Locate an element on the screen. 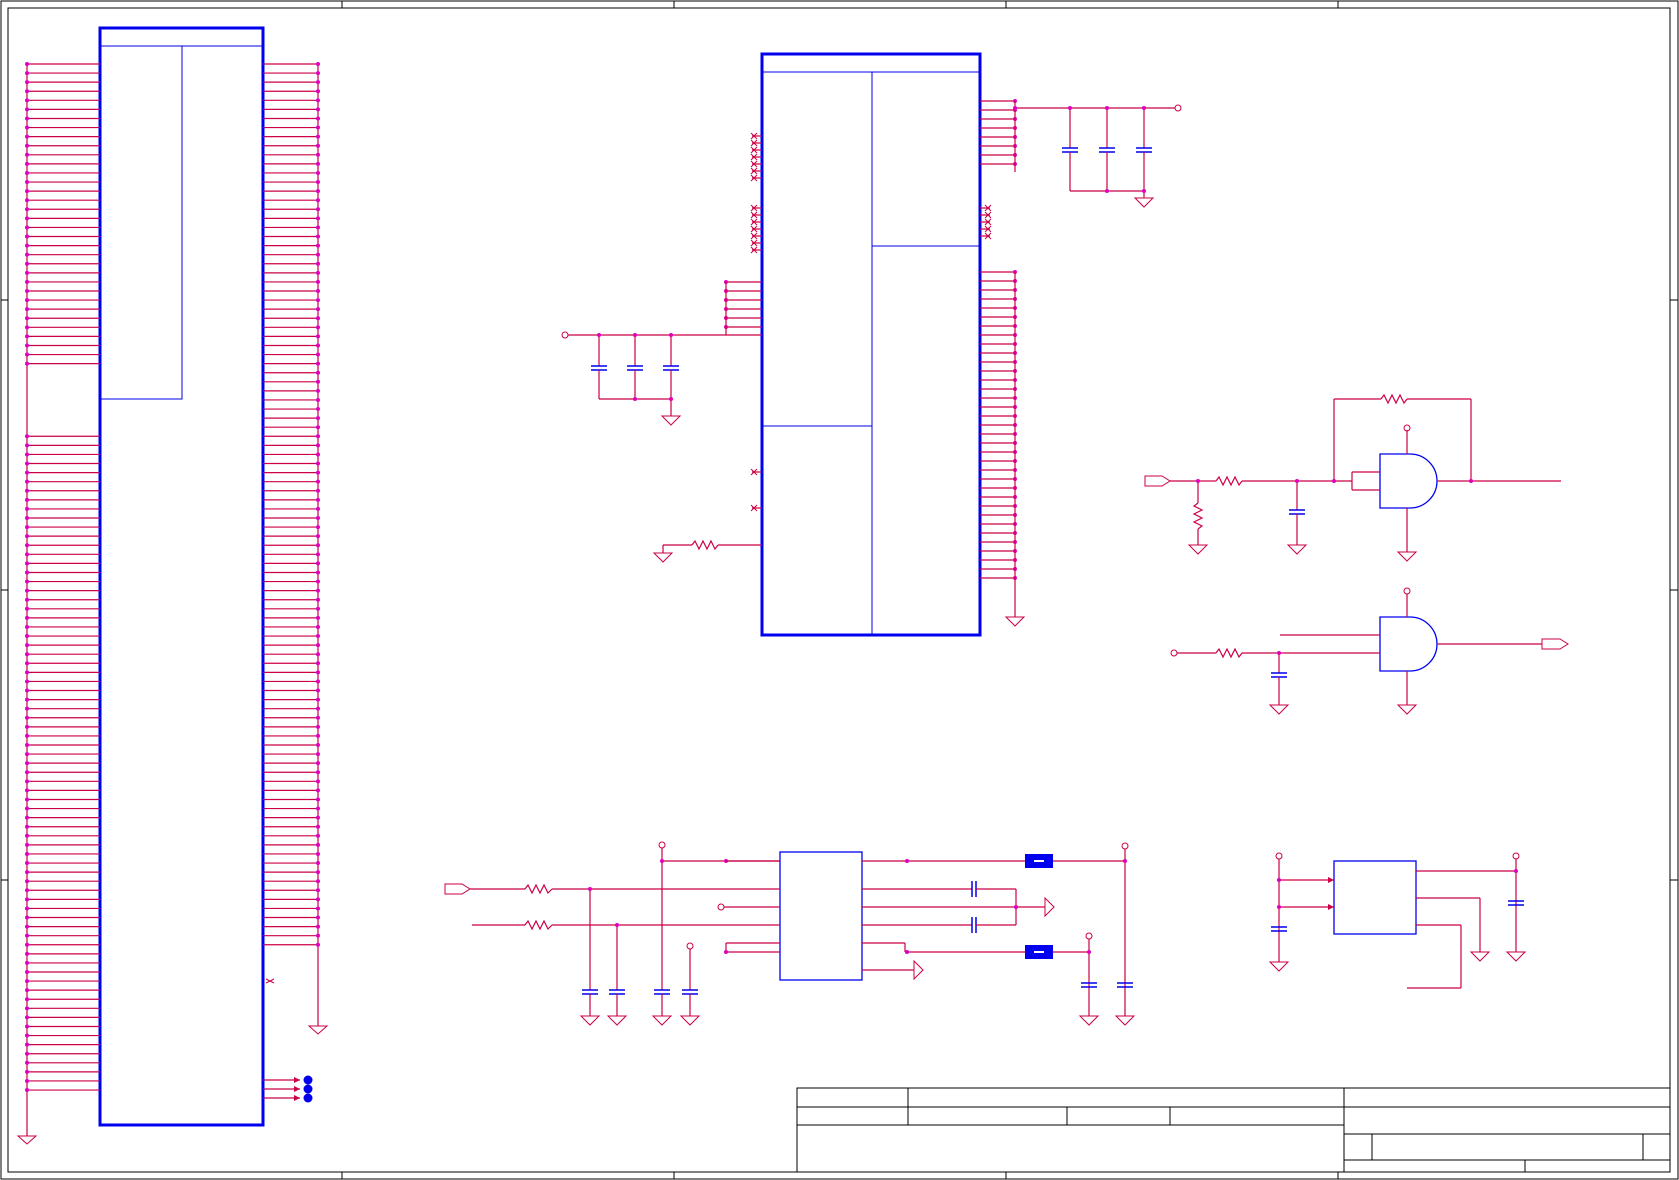 This screenshot has height=1180, width=1679. ic-pins is located at coordinates (870, 339).